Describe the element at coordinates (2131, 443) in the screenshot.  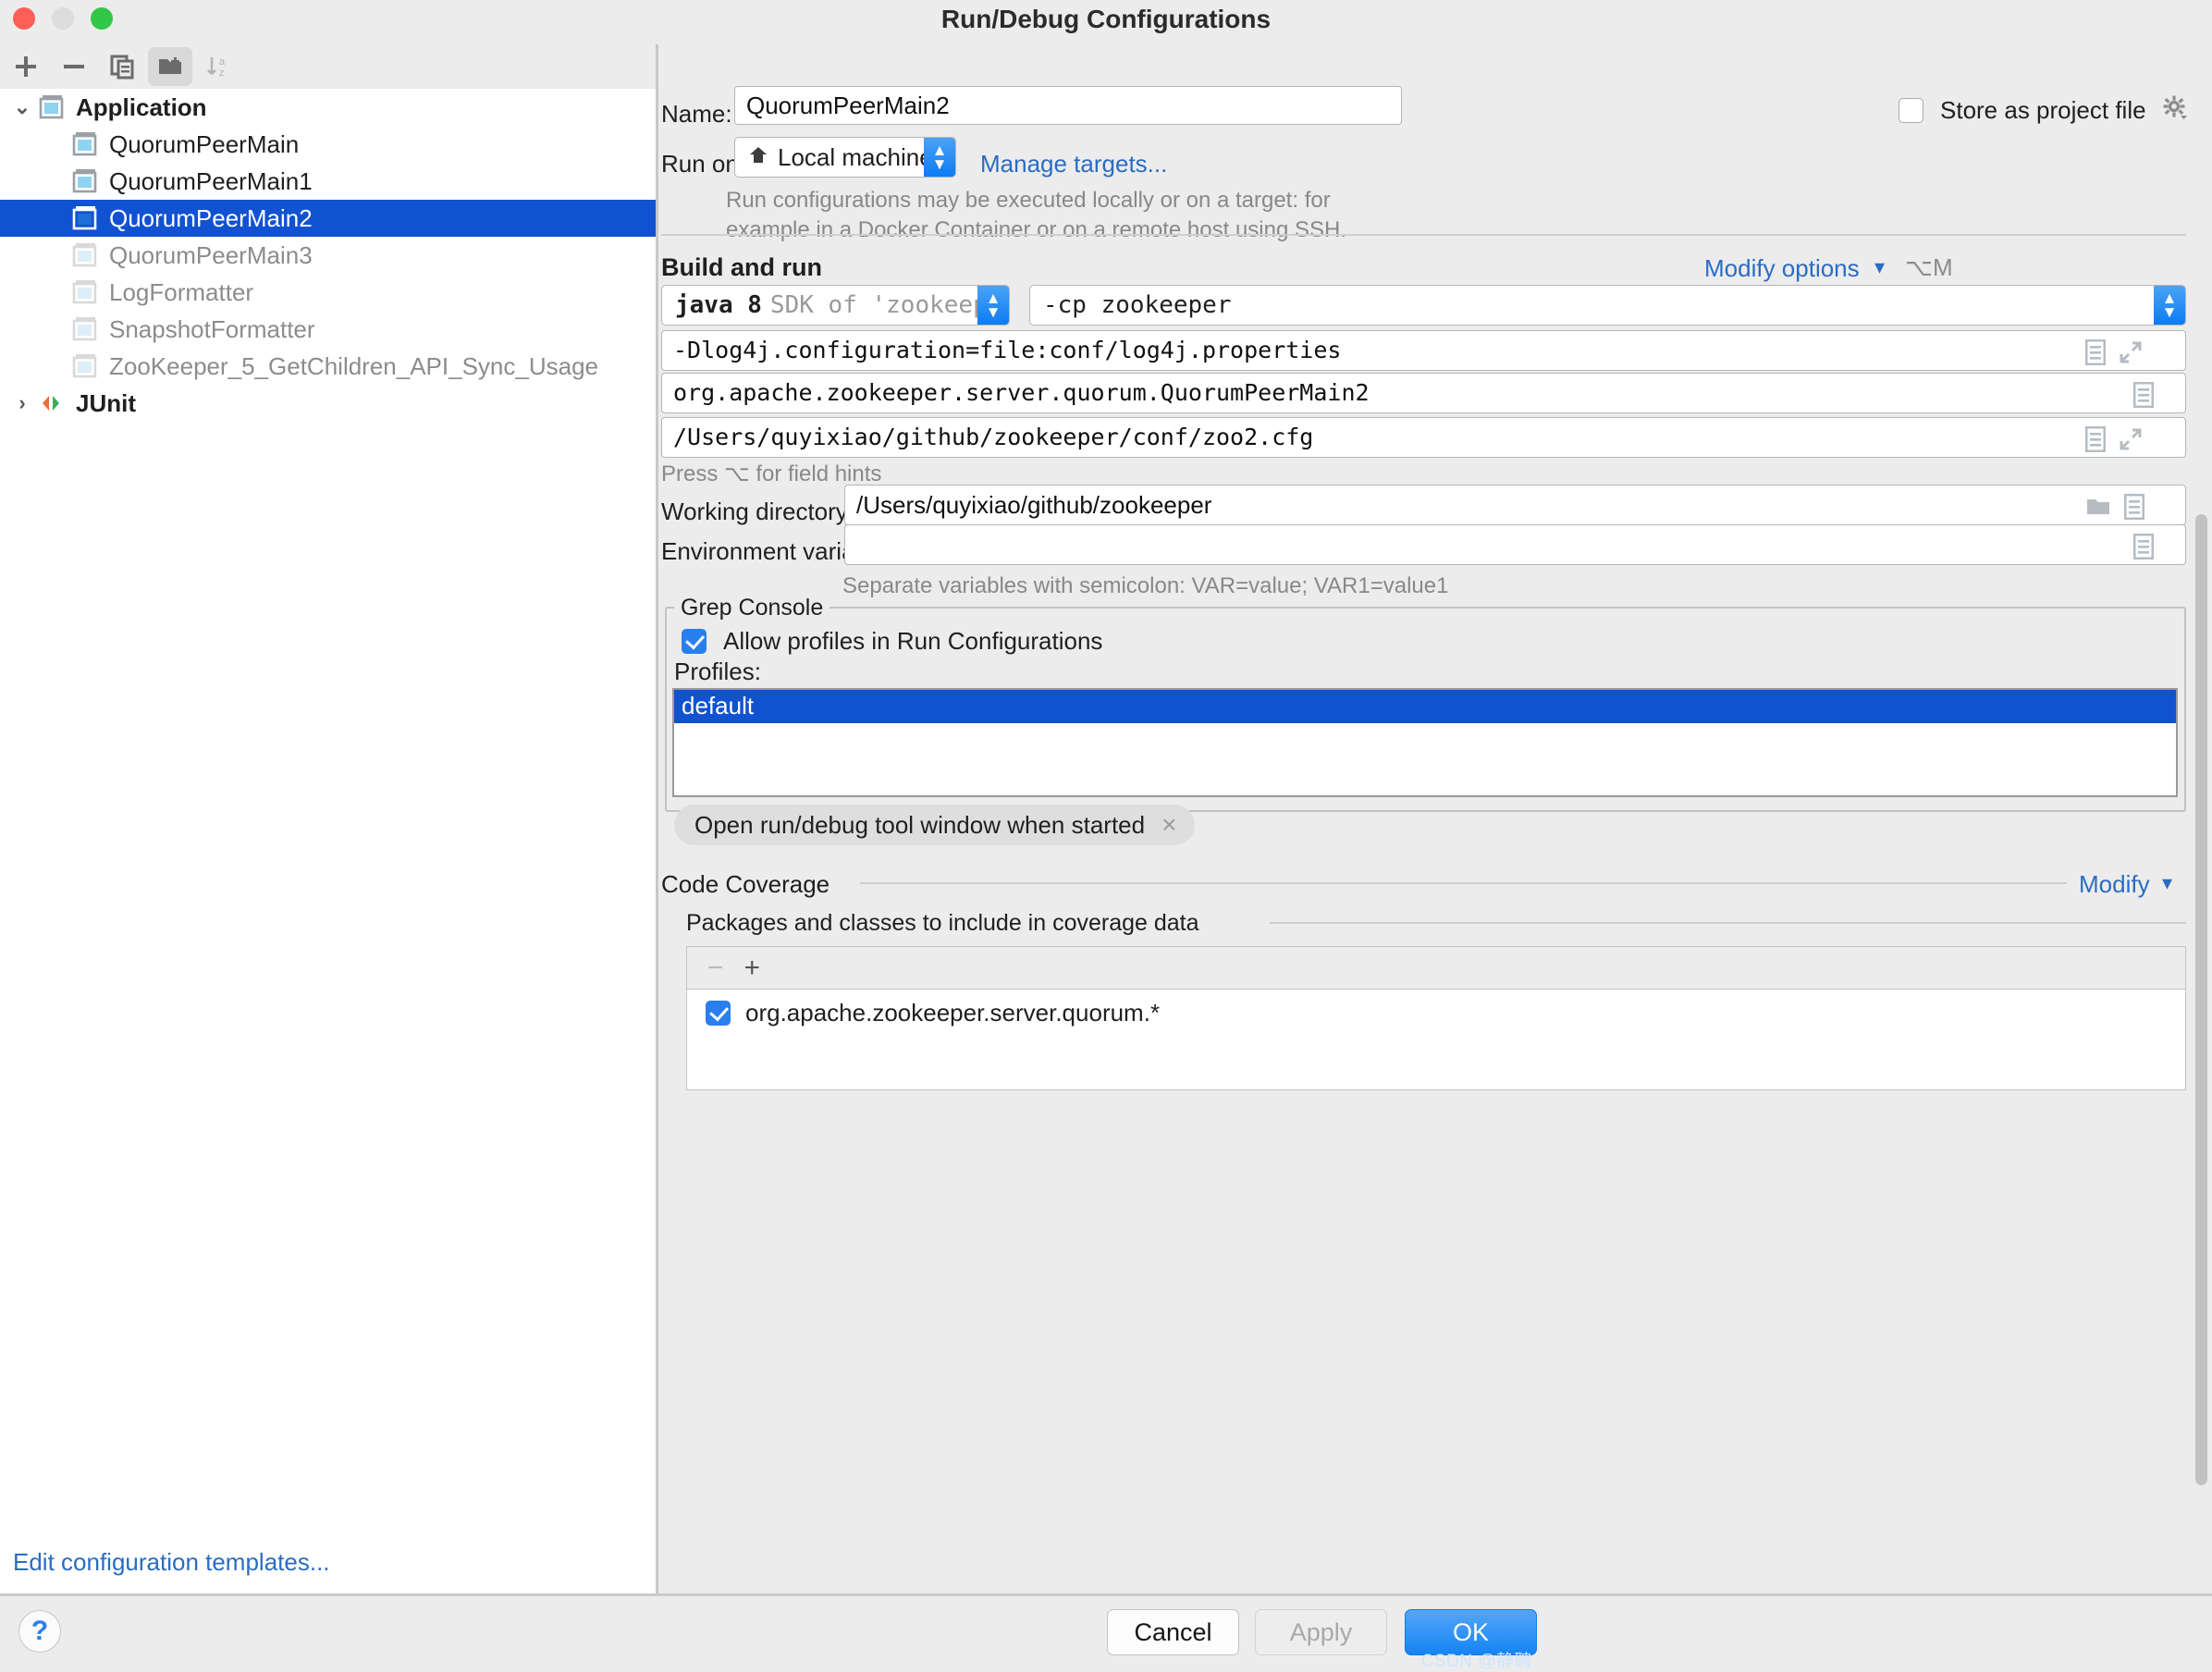
I see `program-arguments-expand-icon` at that location.